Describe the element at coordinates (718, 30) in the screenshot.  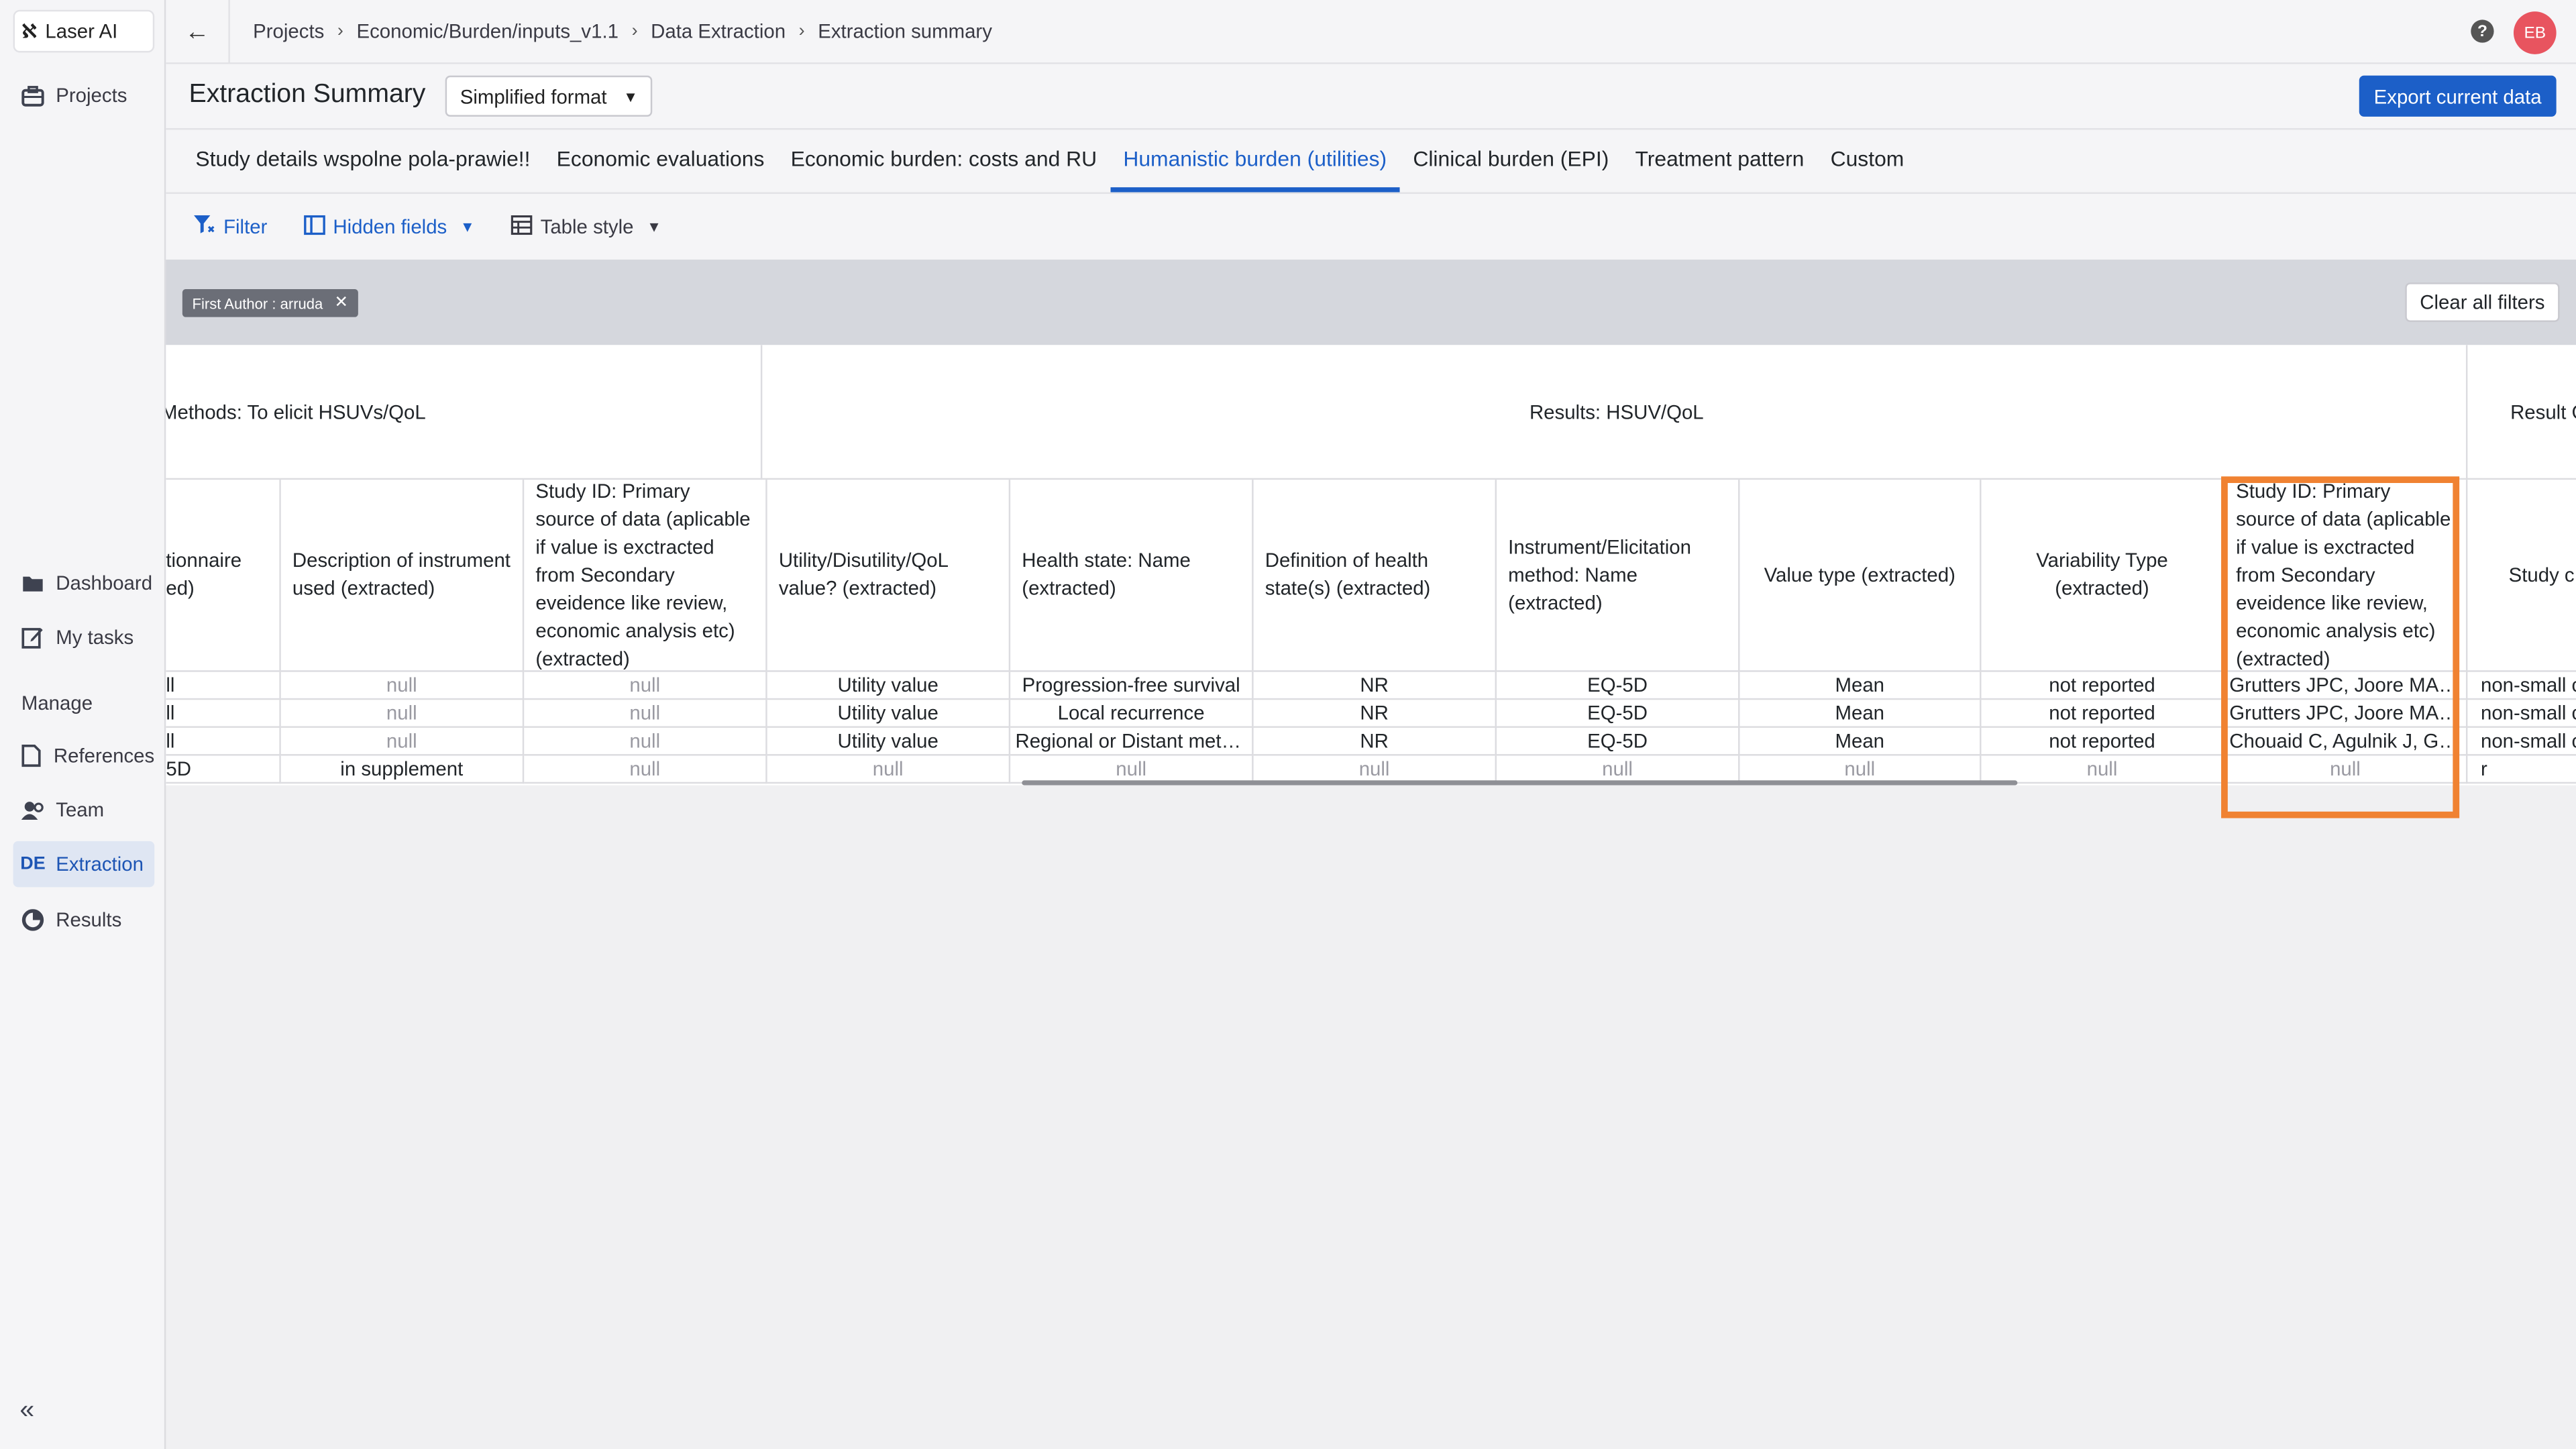
I see `breadcrumb-data-extraction: Data Extraction` at that location.